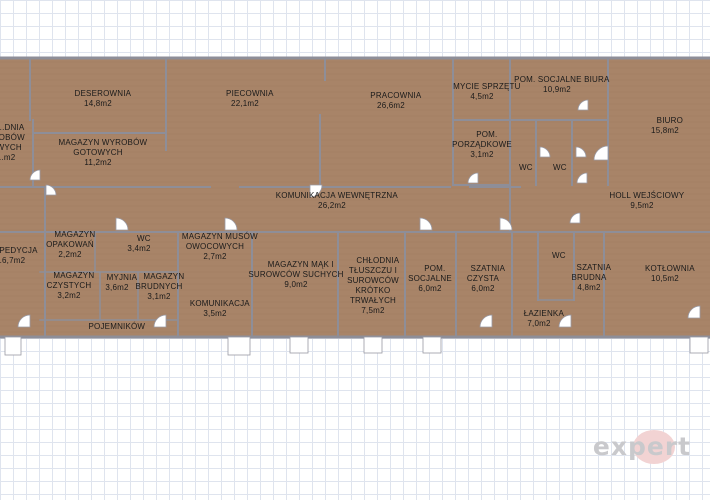 This screenshot has height=500, width=710. What do you see at coordinates (396, 100) in the screenshot?
I see `room-label-pracownia: PRACOWNIA 26,6m2` at bounding box center [396, 100].